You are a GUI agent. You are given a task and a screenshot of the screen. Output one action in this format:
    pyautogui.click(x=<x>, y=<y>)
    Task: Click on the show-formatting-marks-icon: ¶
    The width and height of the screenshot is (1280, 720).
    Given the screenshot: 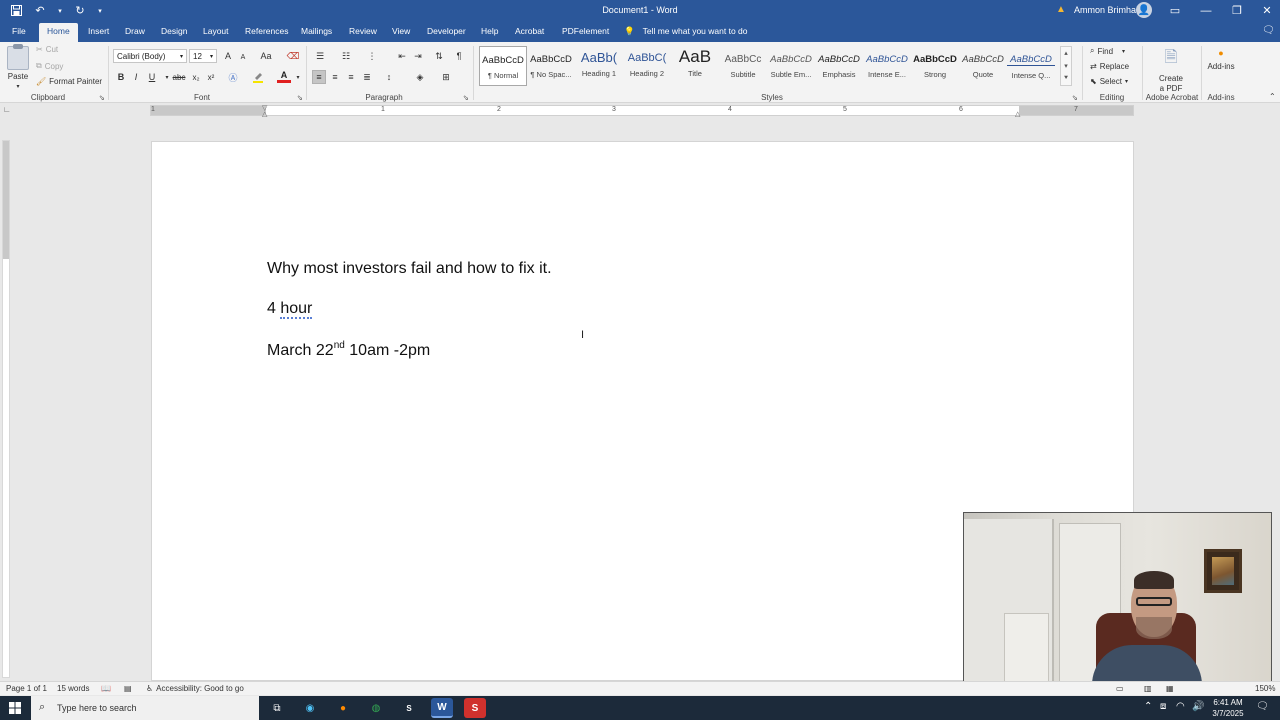 What is the action you would take?
    pyautogui.click(x=459, y=56)
    